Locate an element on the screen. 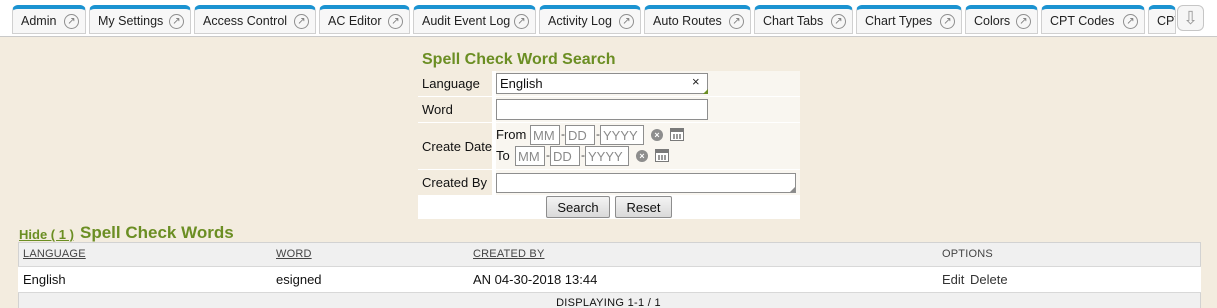 The image size is (1217, 308). tab-label: CPT Groups is located at coordinates (1166, 21).